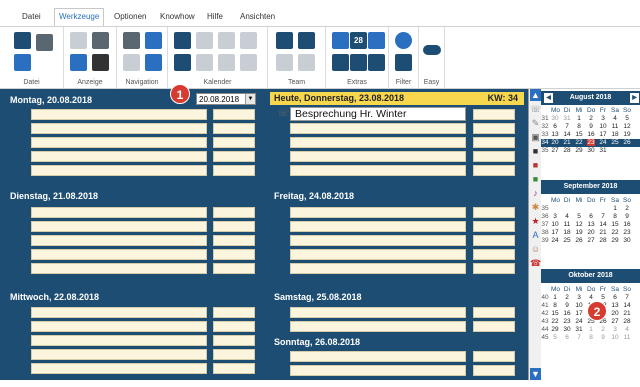  I want to click on calendar-day: 31, so click(567, 118).